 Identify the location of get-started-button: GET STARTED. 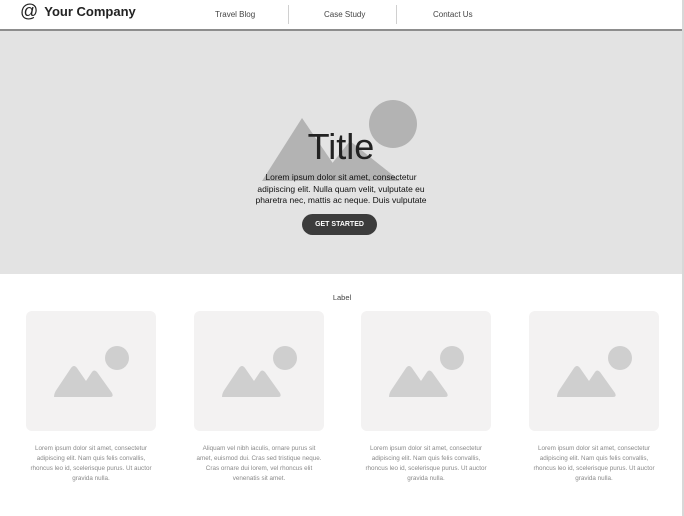
(339, 224).